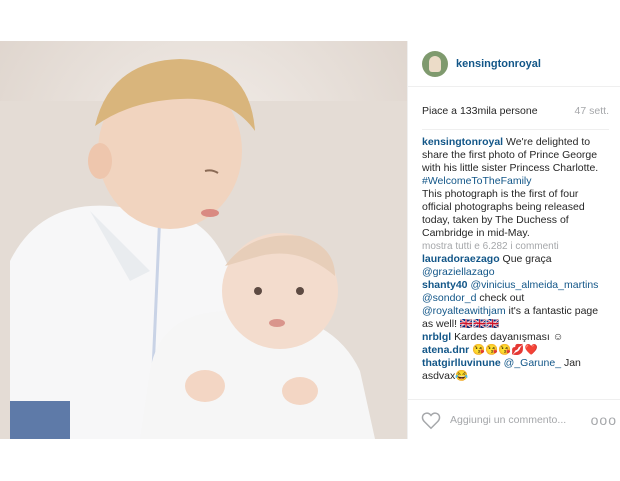 This screenshot has height=481, width=620. Describe the element at coordinates (592, 111) in the screenshot. I see `post-time: 47 sett.` at that location.